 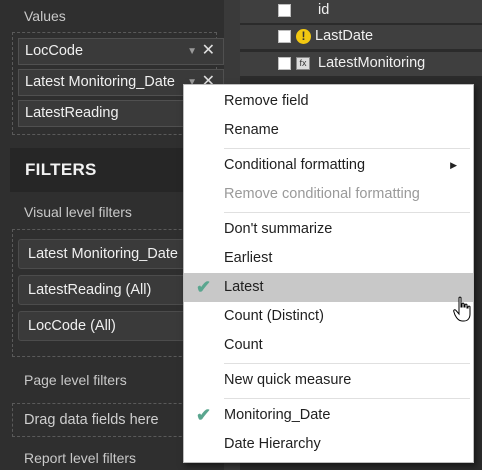 What do you see at coordinates (272, 444) in the screenshot?
I see `menu-item-label: Date Hierarchy` at bounding box center [272, 444].